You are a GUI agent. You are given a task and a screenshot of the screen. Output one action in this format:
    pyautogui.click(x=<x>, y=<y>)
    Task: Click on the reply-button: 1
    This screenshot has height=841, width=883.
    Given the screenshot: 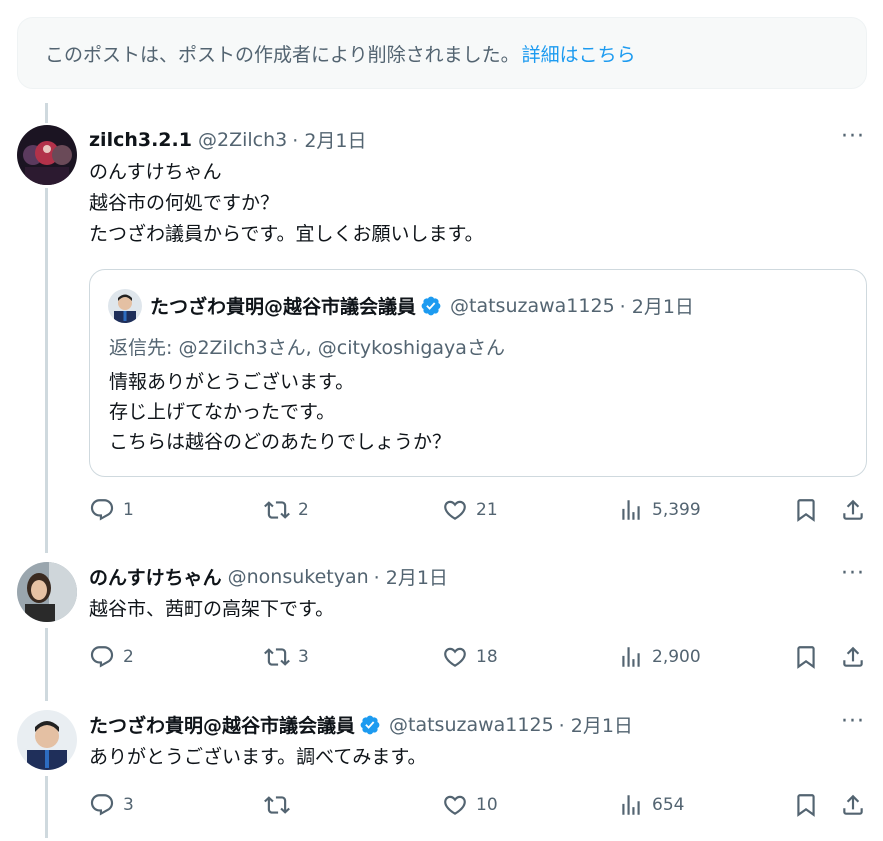 What is the action you would take?
    pyautogui.click(x=111, y=510)
    